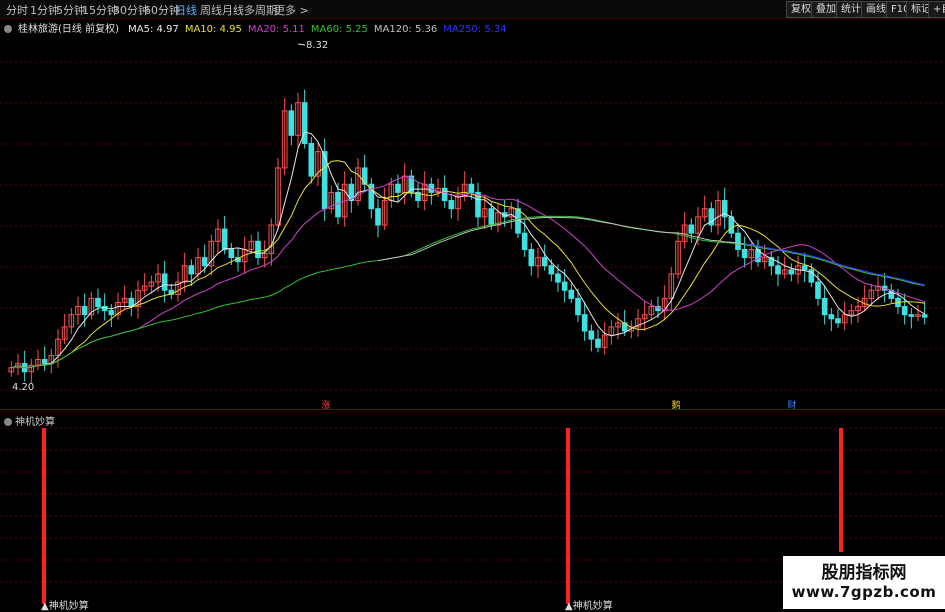 This screenshot has width=945, height=612. What do you see at coordinates (864, 592) in the screenshot?
I see `watermark-url: www.7gpzb.com` at bounding box center [864, 592].